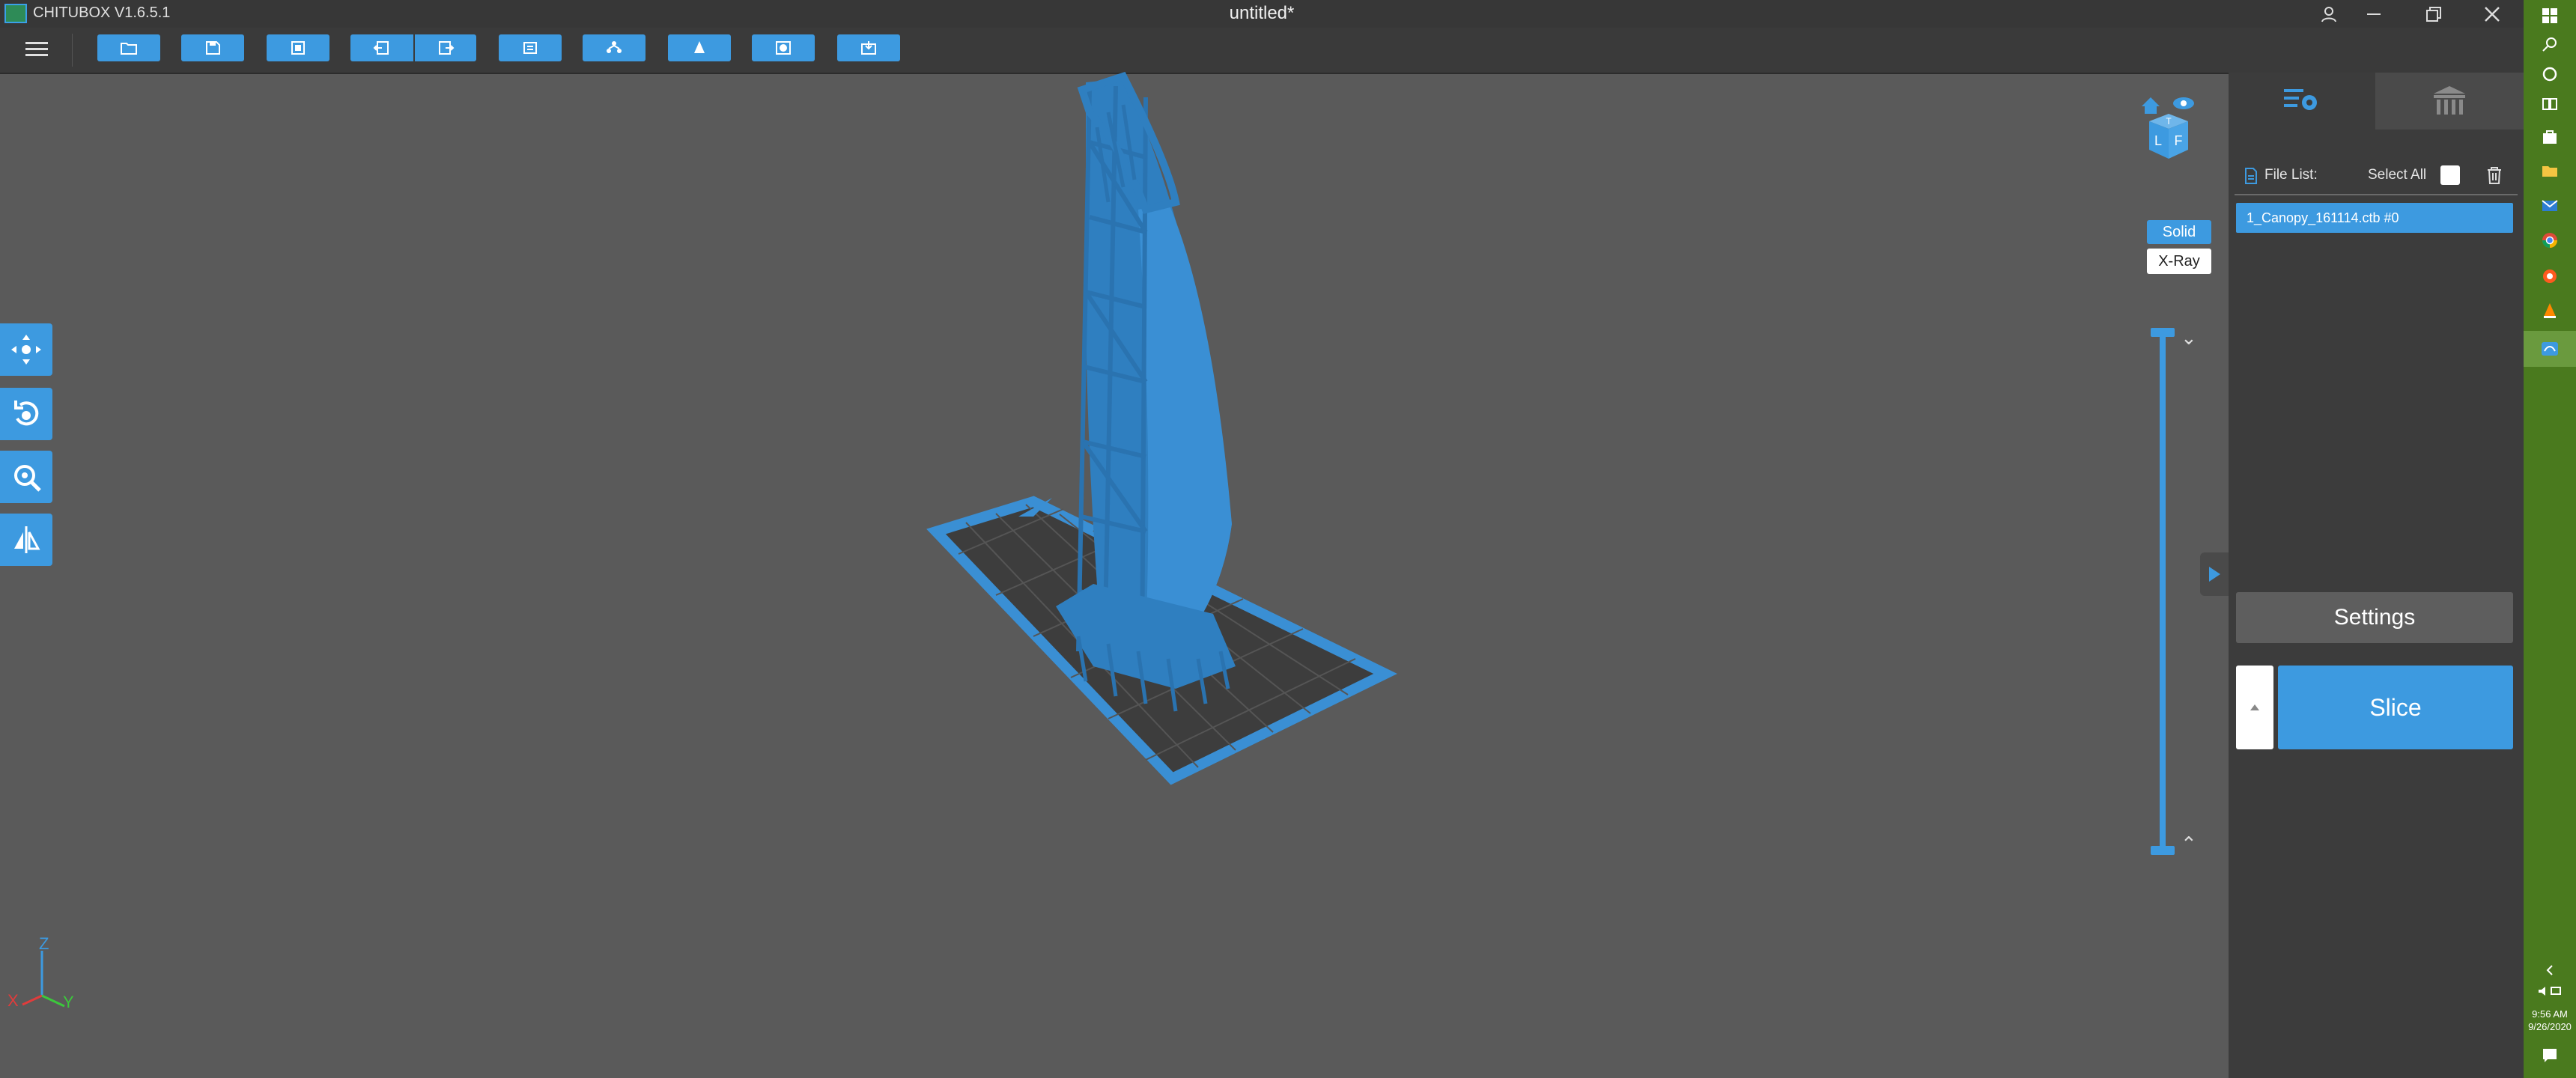 The height and width of the screenshot is (1078, 2576). I want to click on brave-icon, so click(2550, 276).